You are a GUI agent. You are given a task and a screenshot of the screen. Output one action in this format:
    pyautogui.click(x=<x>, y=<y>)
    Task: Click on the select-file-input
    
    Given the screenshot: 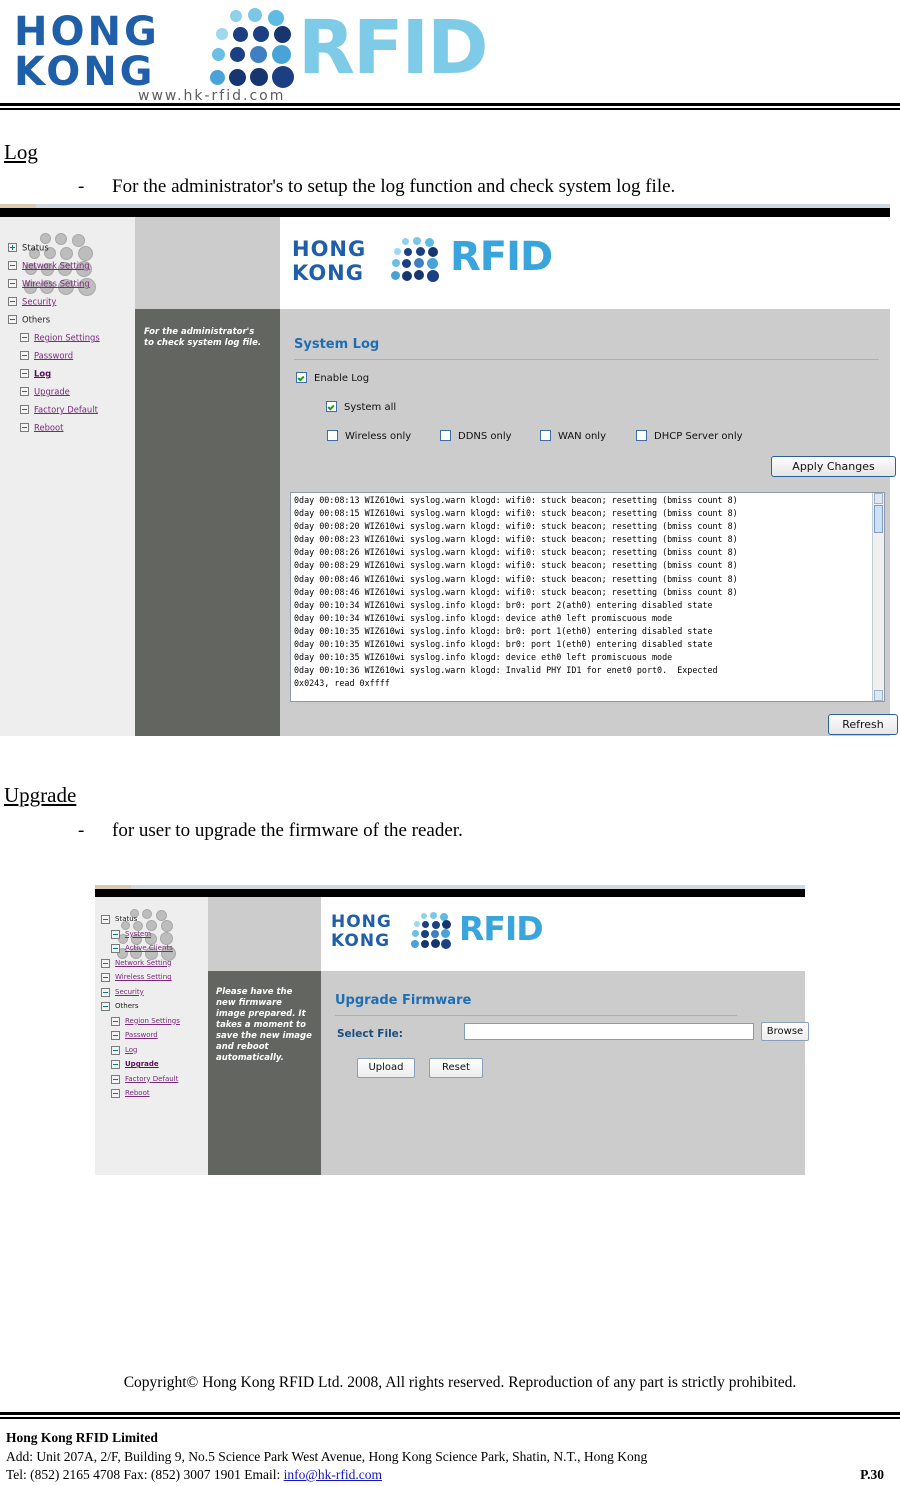 What is the action you would take?
    pyautogui.click(x=609, y=1031)
    